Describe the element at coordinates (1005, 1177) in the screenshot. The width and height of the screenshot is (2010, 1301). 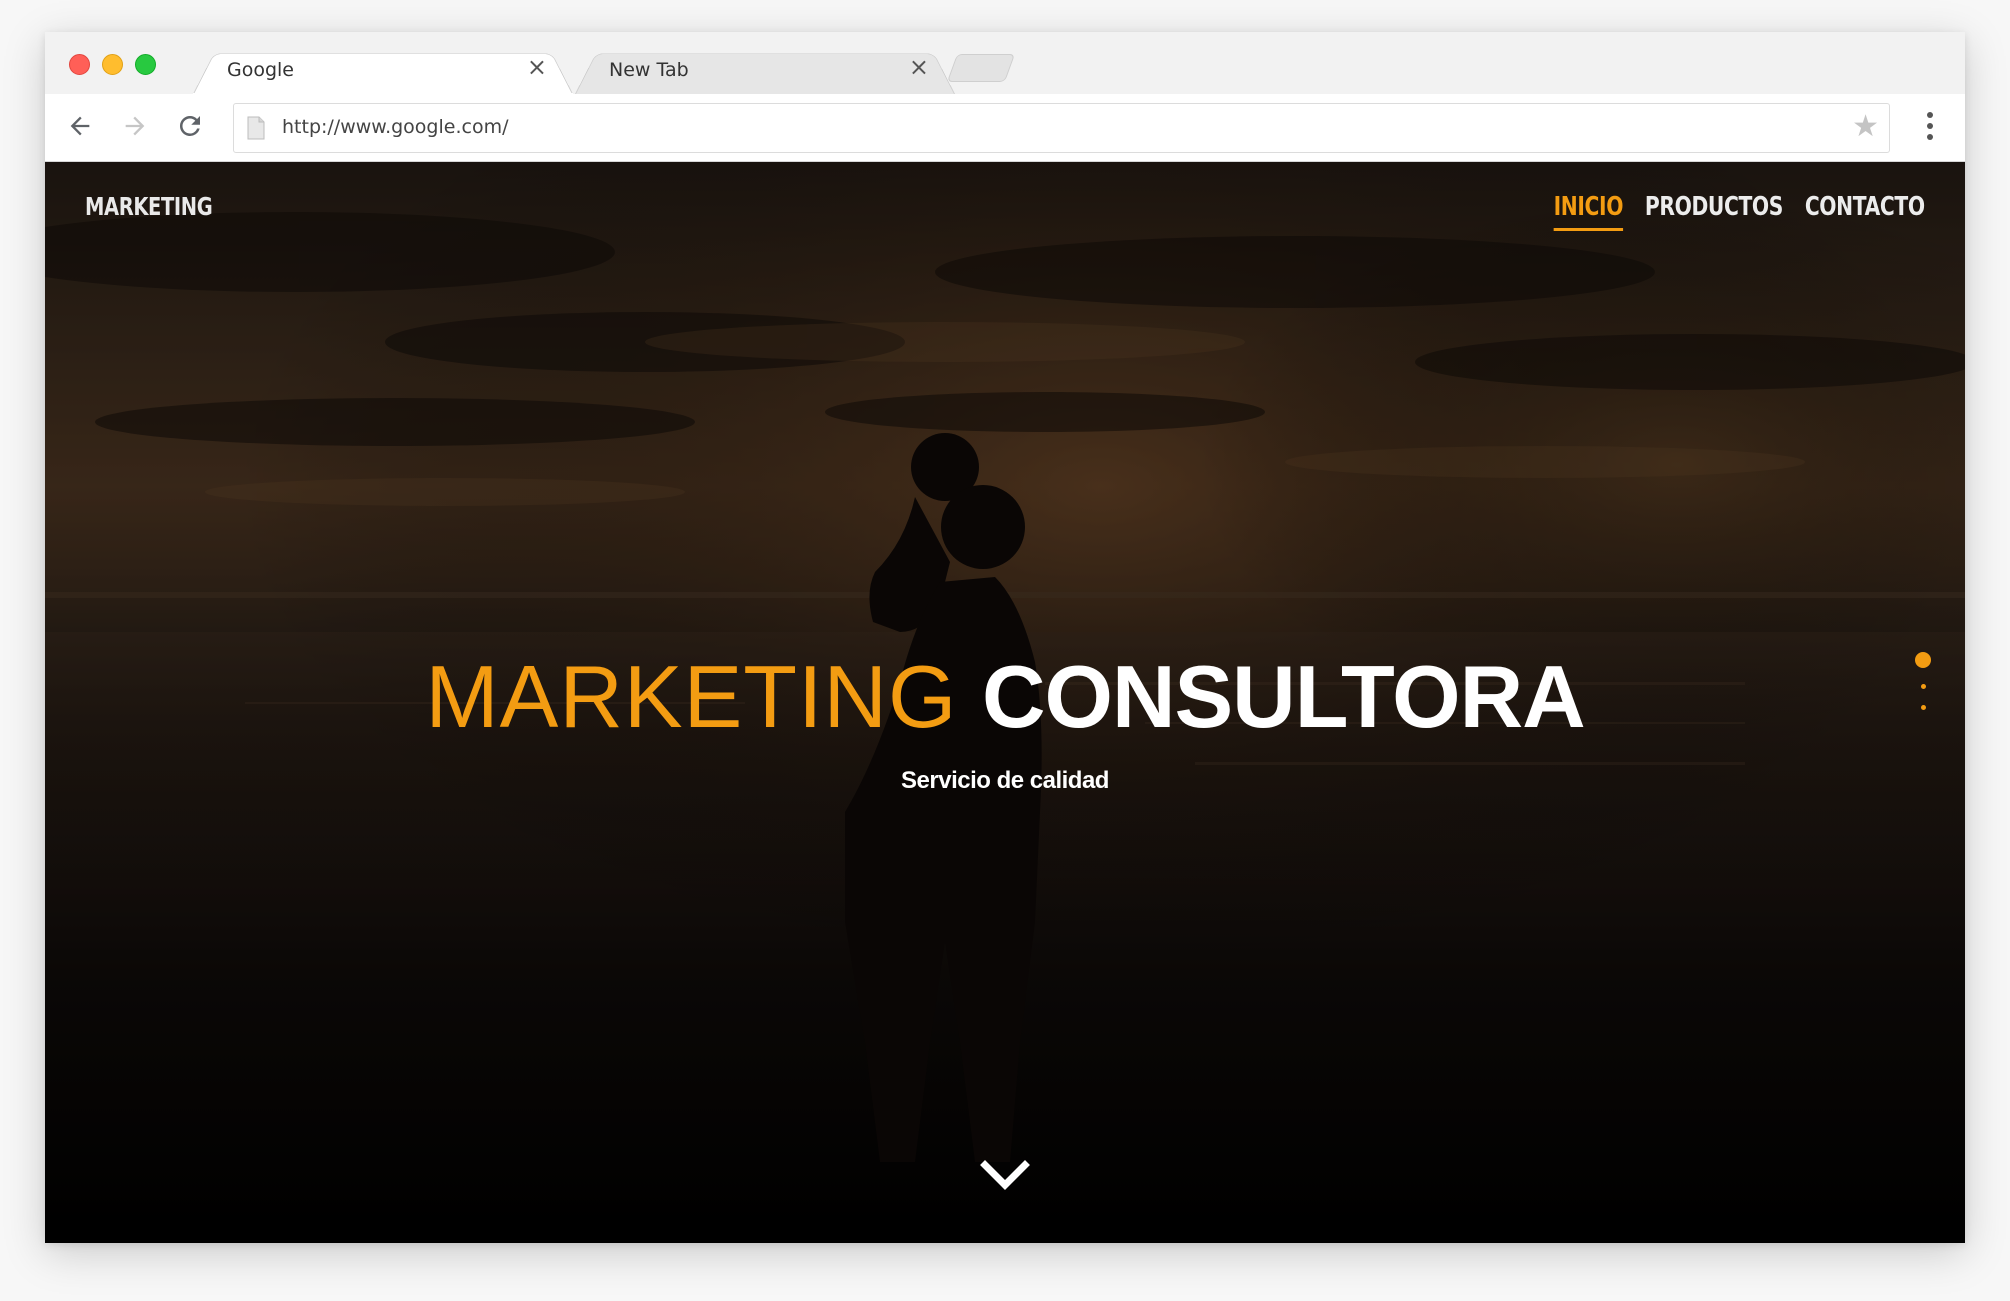
I see `chevron-down-icon` at that location.